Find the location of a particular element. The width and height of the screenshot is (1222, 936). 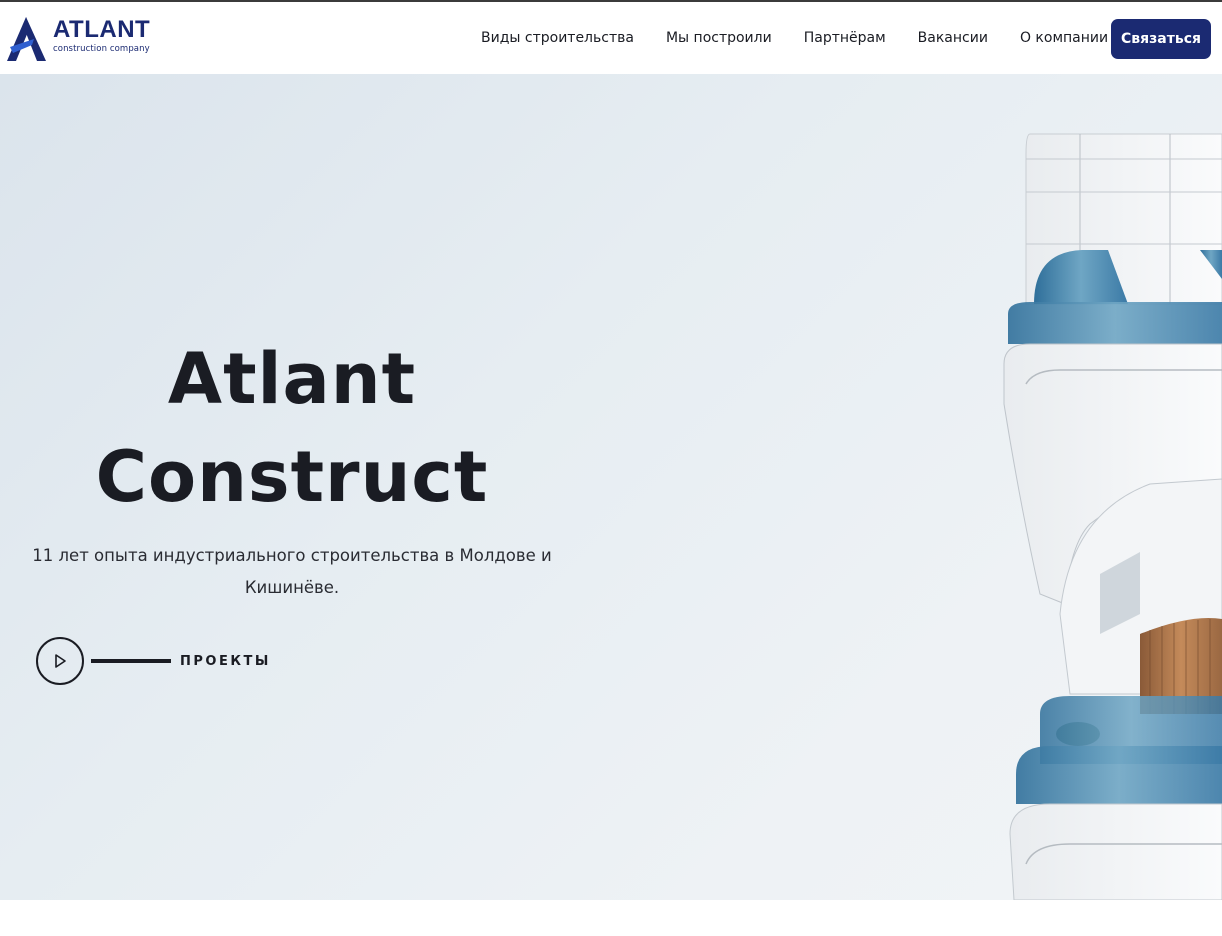

nav-item-construction-types: Виды строительства is located at coordinates (557, 38).